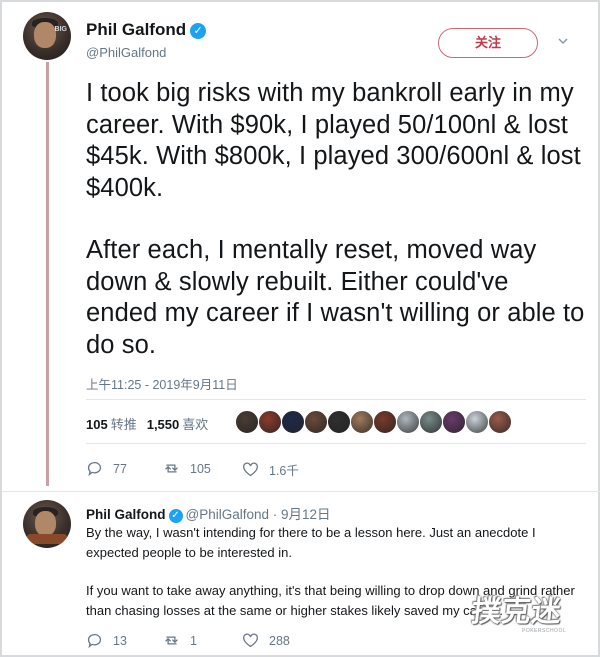 This screenshot has width=600, height=657. What do you see at coordinates (544, 631) in the screenshot?
I see `watermark-subtext: POKERSCHOOL` at bounding box center [544, 631].